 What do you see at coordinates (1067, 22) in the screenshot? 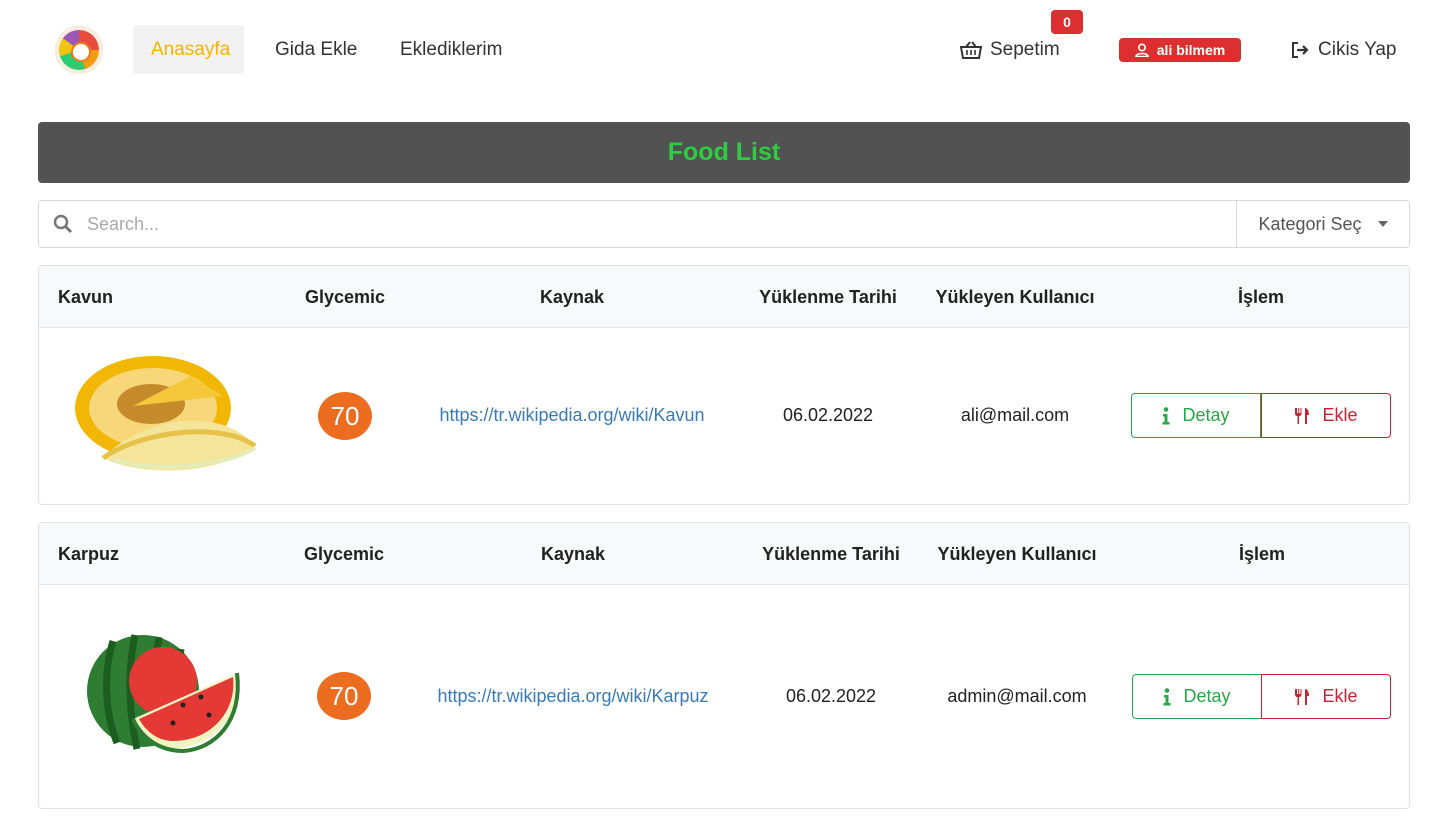
I see `cart-count-badge: 0` at bounding box center [1067, 22].